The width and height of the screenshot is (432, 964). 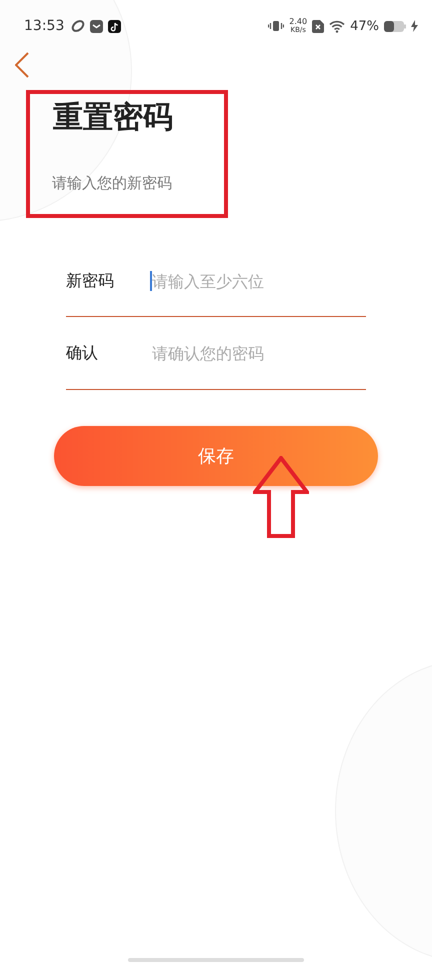 I want to click on field-label: 新密码, so click(x=90, y=281).